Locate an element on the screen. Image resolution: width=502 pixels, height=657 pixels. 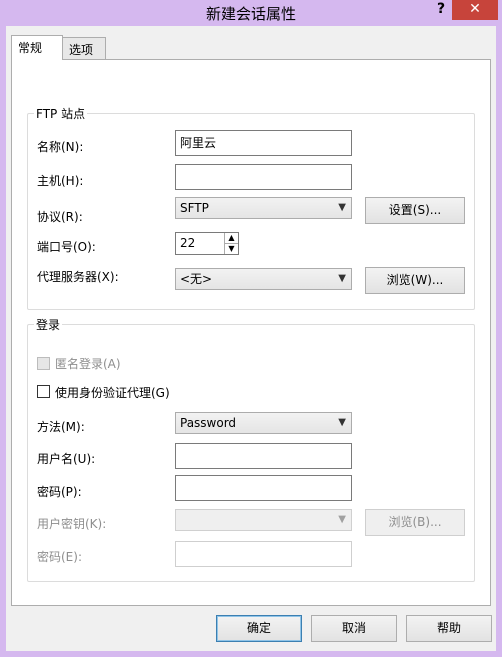
passphrase-input is located at coordinates (263, 554).